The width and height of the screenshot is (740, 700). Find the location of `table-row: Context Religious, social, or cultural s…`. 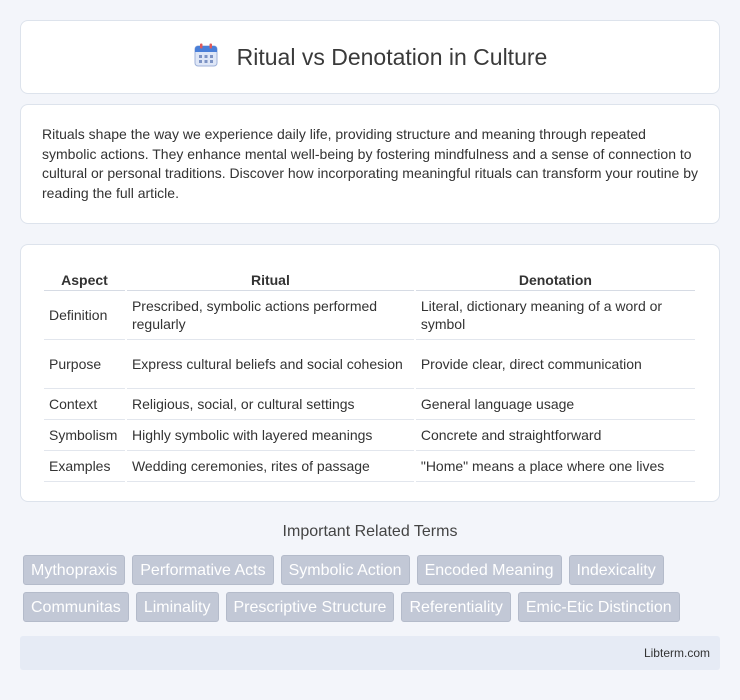

table-row: Context Religious, social, or cultural s… is located at coordinates (369, 404).